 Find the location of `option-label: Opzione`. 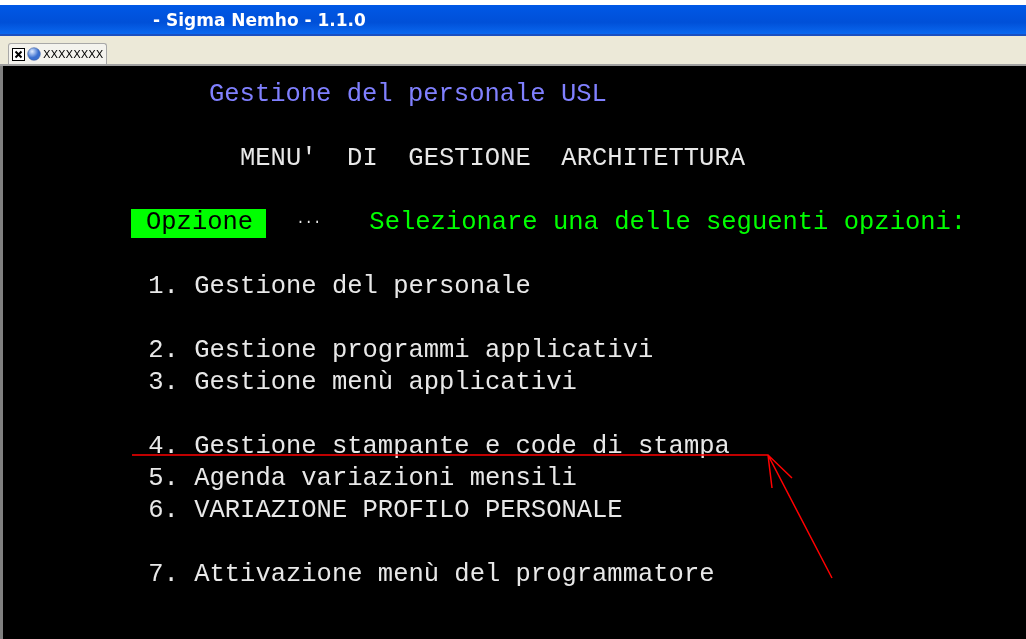

option-label: Opzione is located at coordinates (199, 223).